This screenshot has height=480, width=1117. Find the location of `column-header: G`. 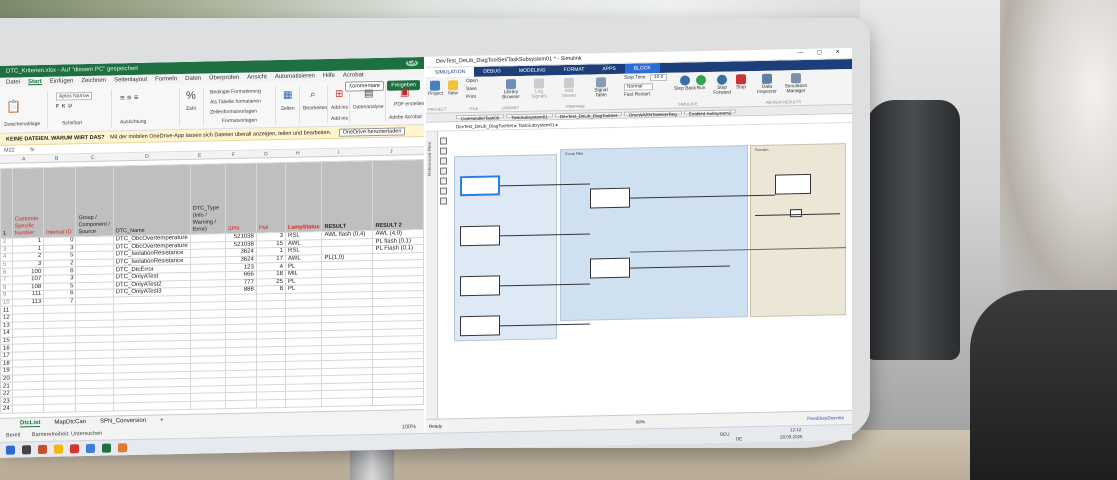

column-header: G is located at coordinates (266, 154).